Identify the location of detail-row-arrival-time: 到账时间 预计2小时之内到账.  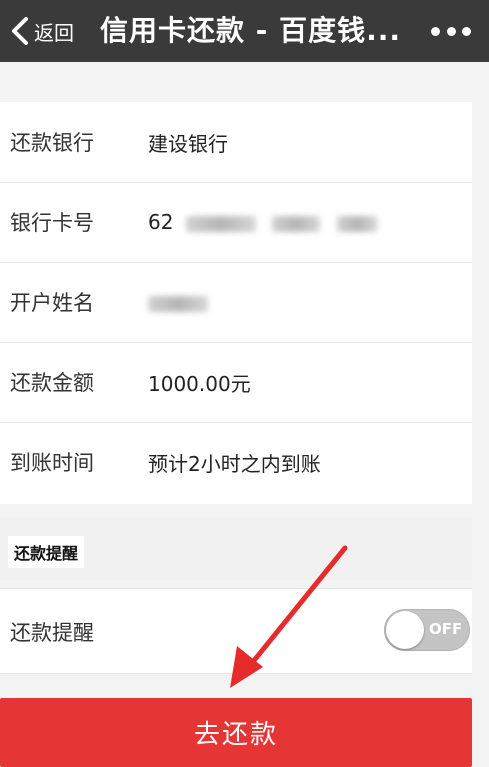
(236, 462).